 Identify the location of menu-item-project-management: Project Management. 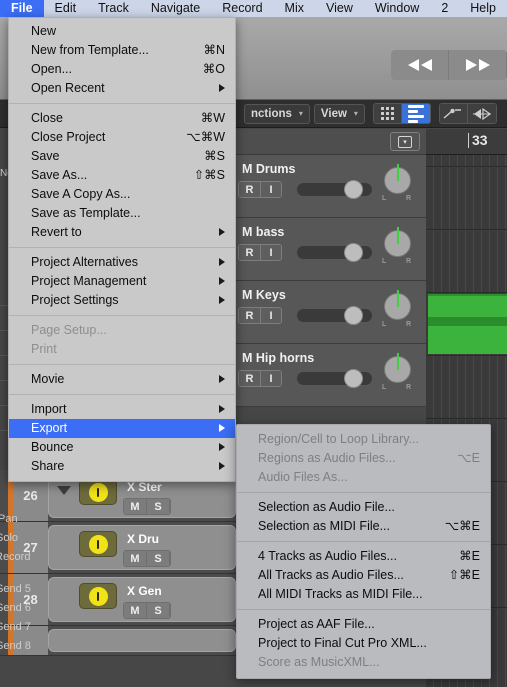
(122, 281).